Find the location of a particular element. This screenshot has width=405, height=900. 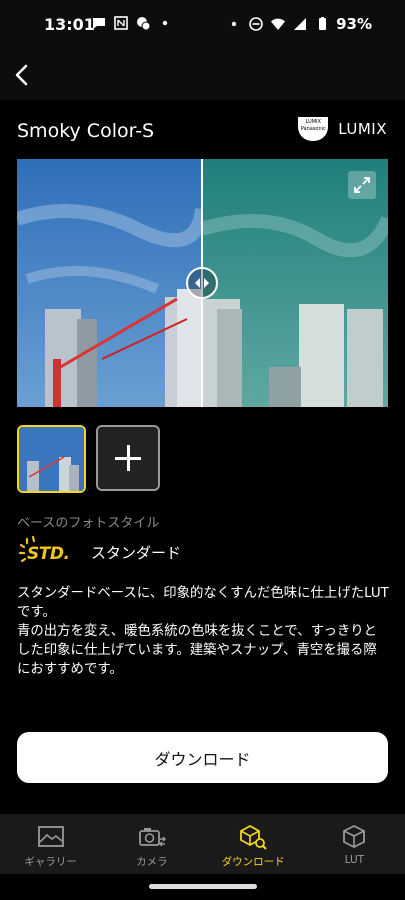

compare-slider-handle is located at coordinates (202, 283).